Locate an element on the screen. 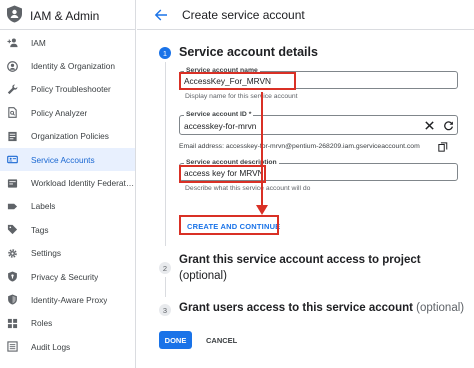 Image resolution: width=474 pixels, height=368 pixels. sidebar-item-label: Organization Policies is located at coordinates (70, 136).